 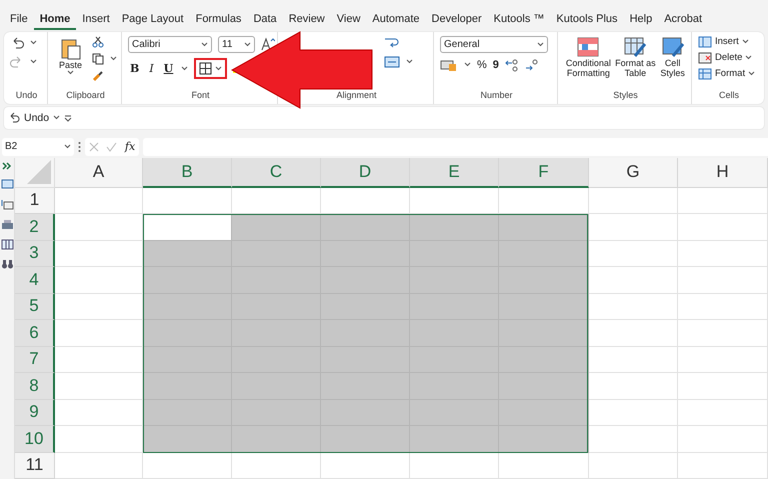 What do you see at coordinates (587, 20) in the screenshot?
I see `ribbon-tab: Kutools Plus` at bounding box center [587, 20].